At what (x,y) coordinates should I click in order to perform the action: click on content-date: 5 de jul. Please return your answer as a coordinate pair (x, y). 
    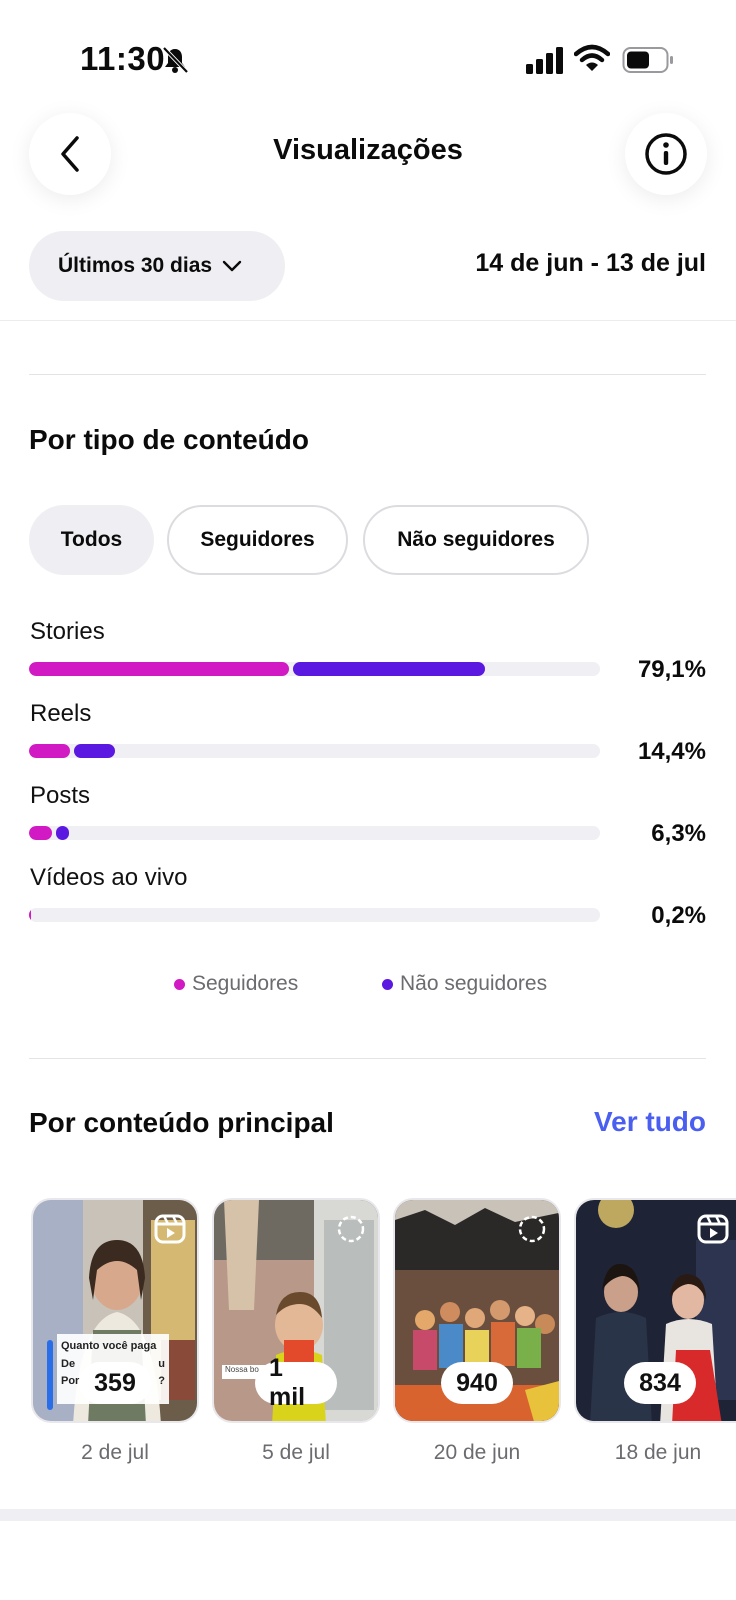
    Looking at the image, I should click on (296, 1452).